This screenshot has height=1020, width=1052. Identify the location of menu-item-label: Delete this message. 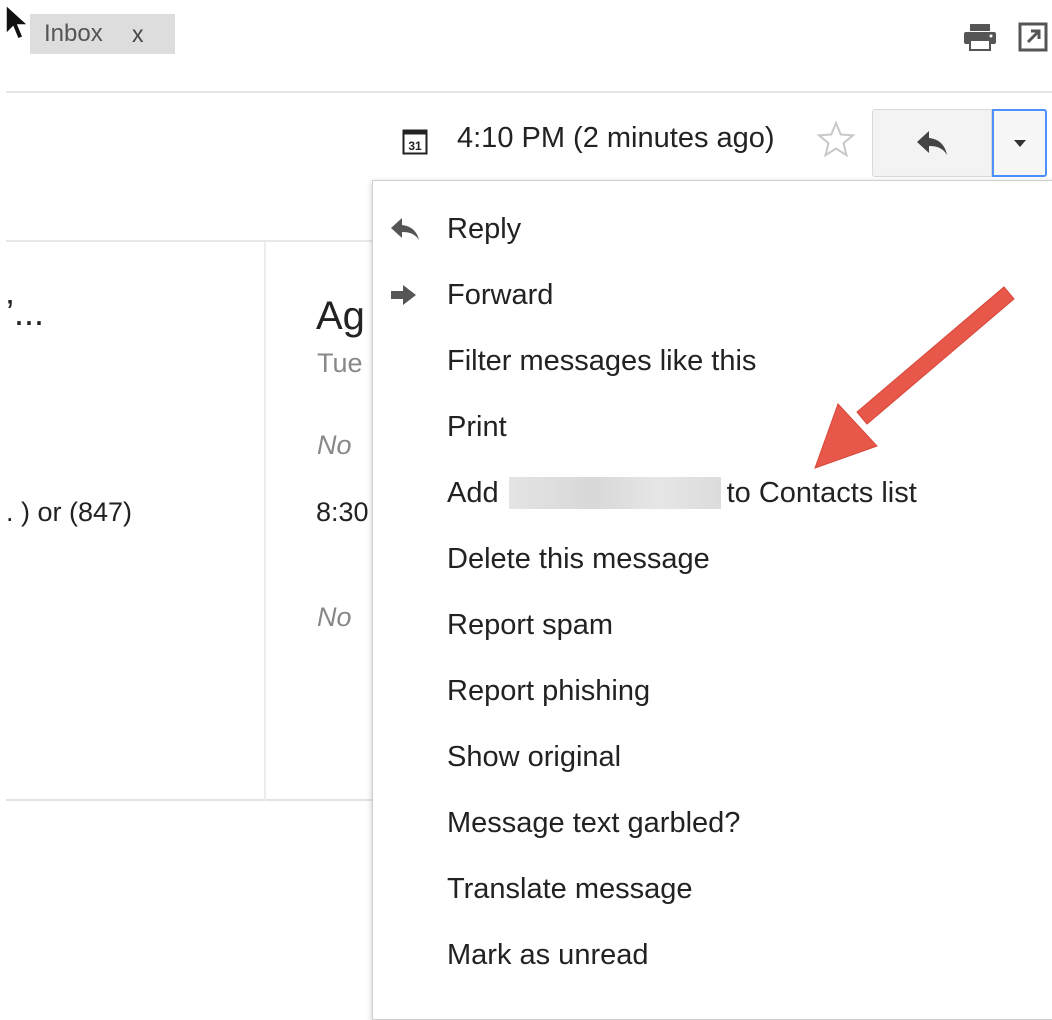
(578, 558).